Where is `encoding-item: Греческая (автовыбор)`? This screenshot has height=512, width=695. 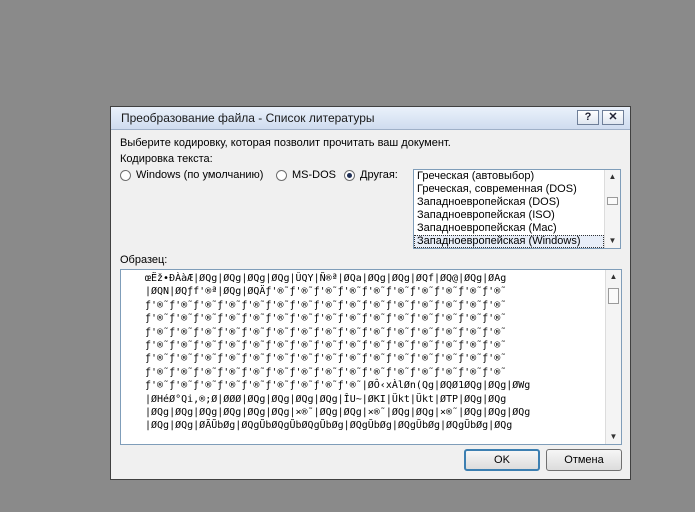
encoding-item: Греческая (автовыбор) is located at coordinates (517, 176).